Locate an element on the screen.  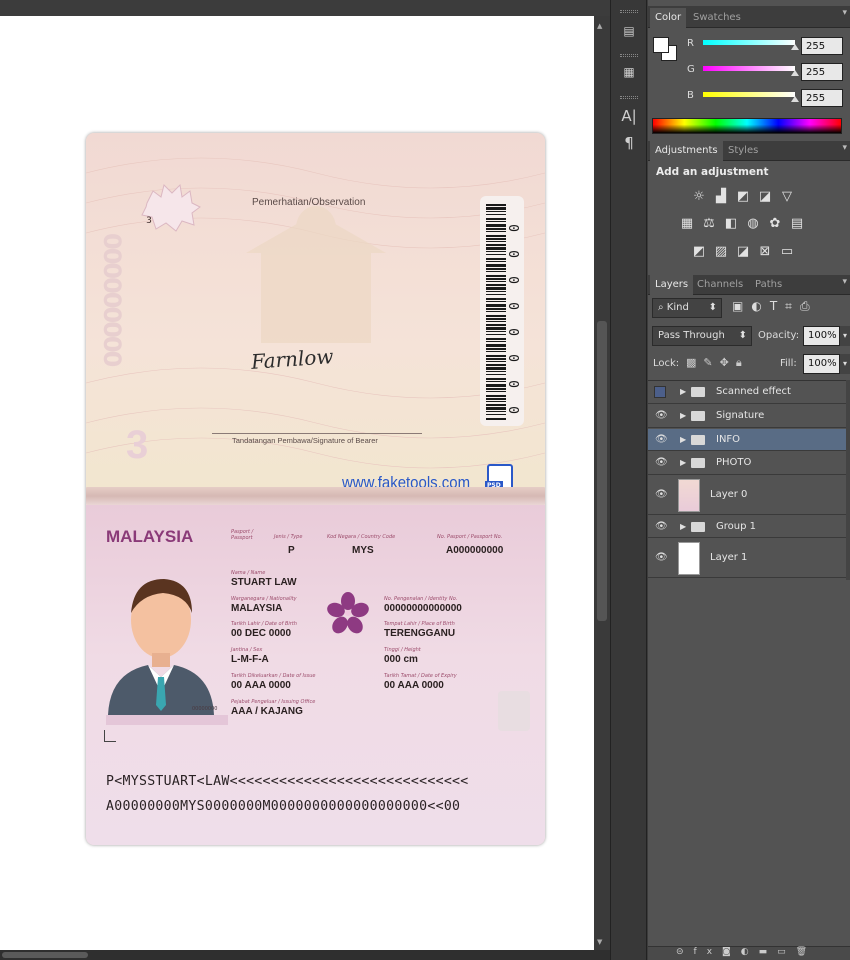
pixel-filter-icon: ▣ is located at coordinates (741, 306).